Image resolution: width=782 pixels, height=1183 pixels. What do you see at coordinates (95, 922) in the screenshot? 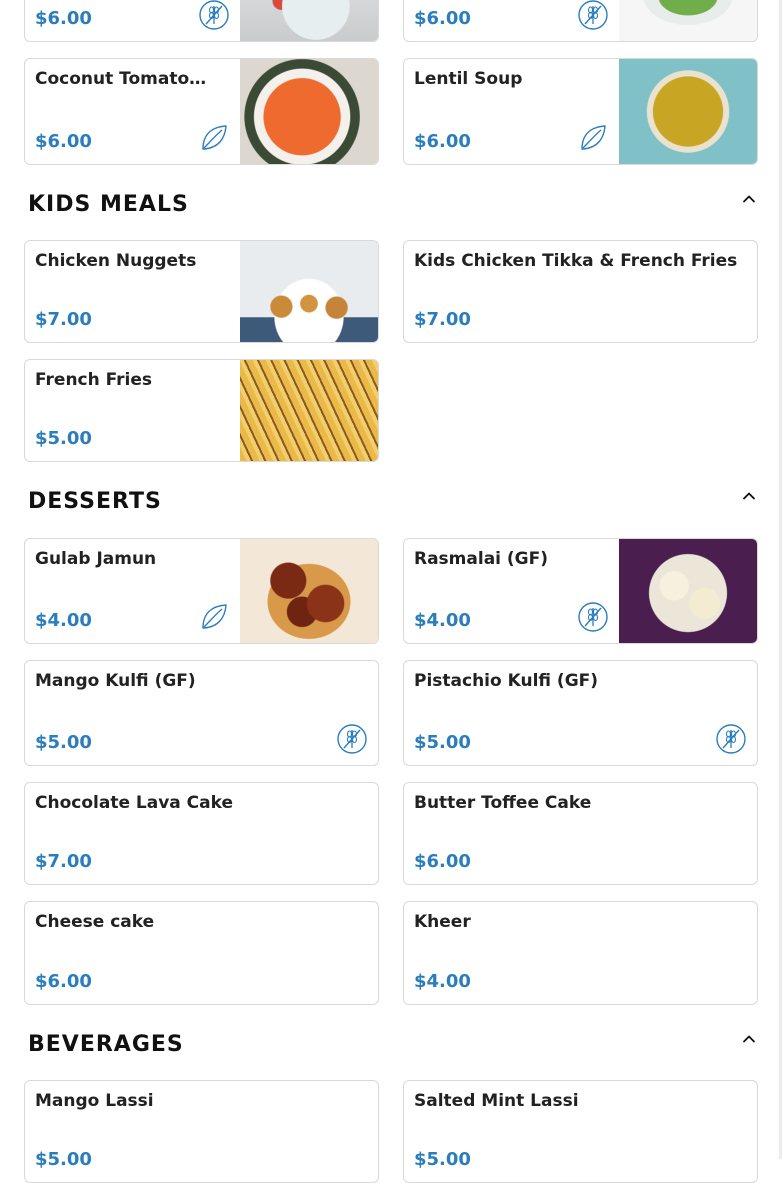
I see `item-name: Cheese cake` at bounding box center [95, 922].